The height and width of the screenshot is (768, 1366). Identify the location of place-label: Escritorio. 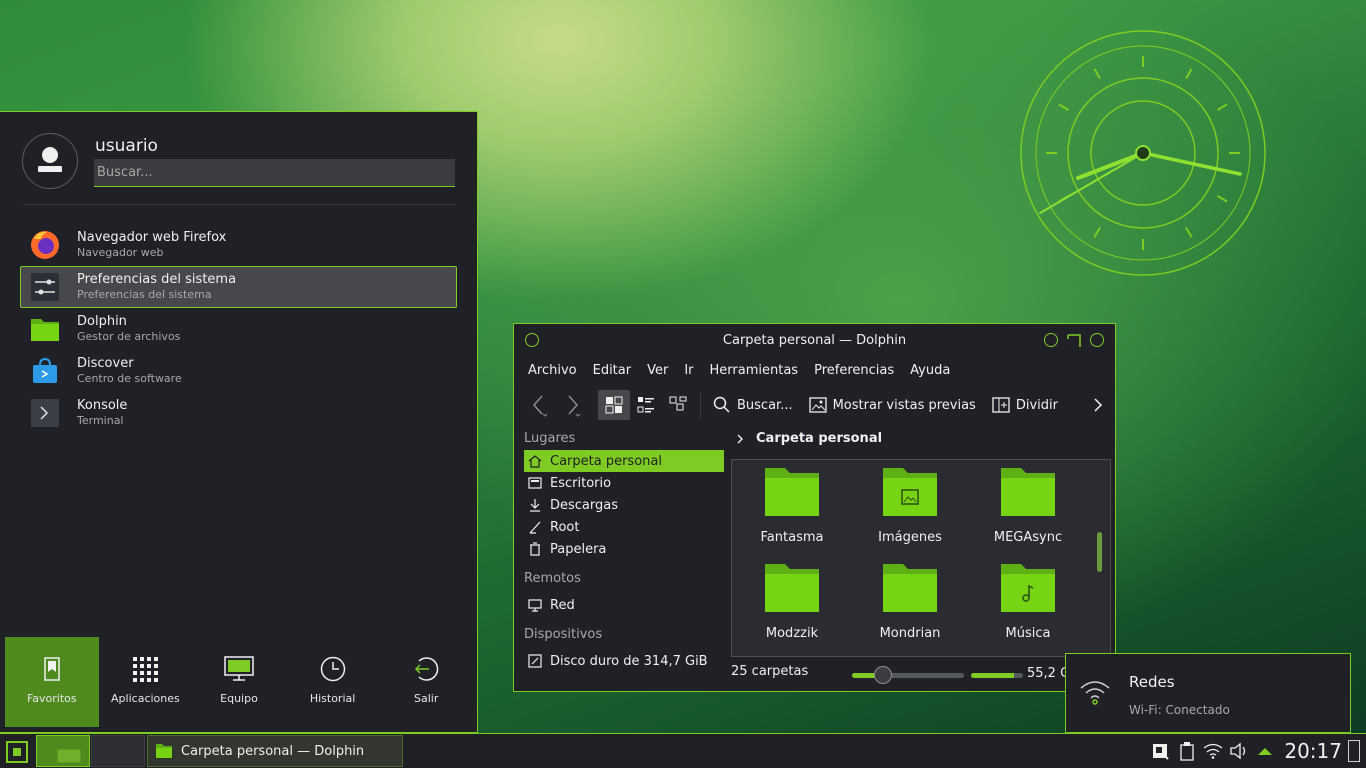
(581, 483).